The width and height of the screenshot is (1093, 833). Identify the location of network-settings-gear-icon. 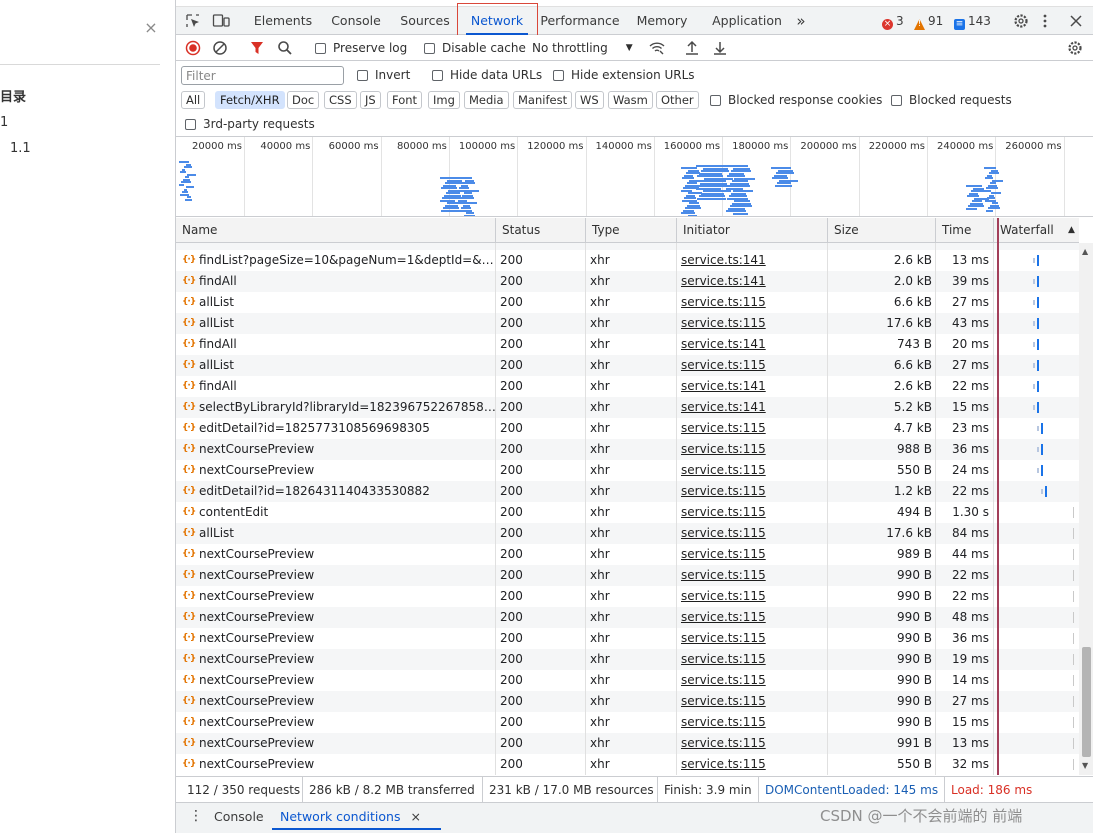
(1075, 48).